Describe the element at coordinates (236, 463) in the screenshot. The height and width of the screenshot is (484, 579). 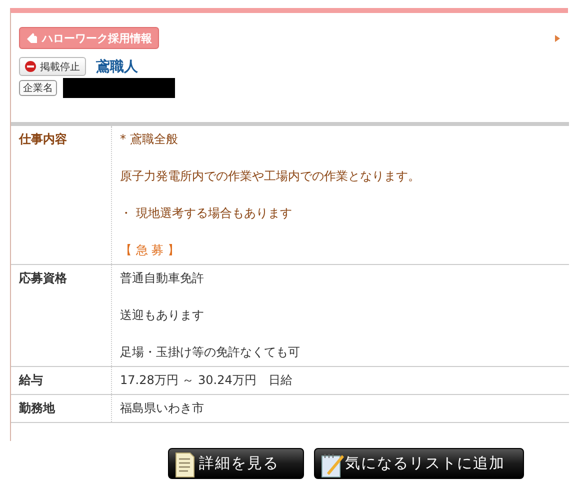
I see `details-button: 詳細を見る` at that location.